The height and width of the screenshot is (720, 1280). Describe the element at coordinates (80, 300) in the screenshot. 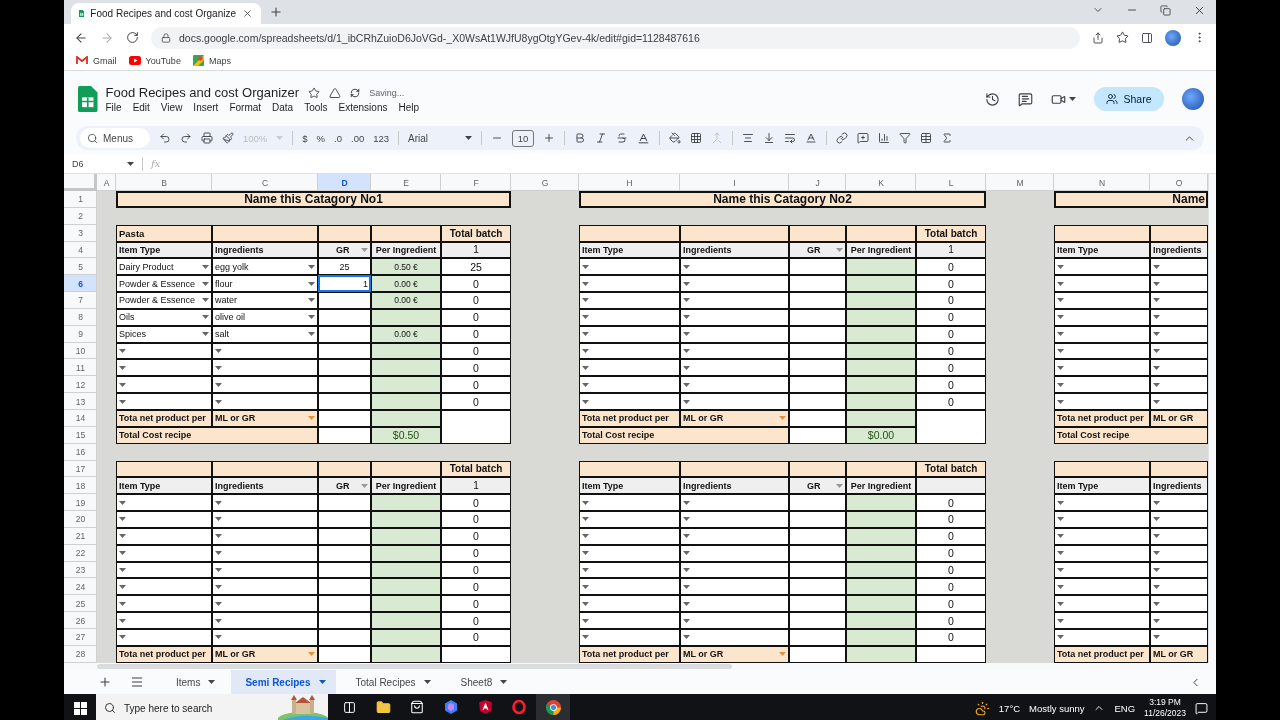

I see `row-header: 7` at that location.